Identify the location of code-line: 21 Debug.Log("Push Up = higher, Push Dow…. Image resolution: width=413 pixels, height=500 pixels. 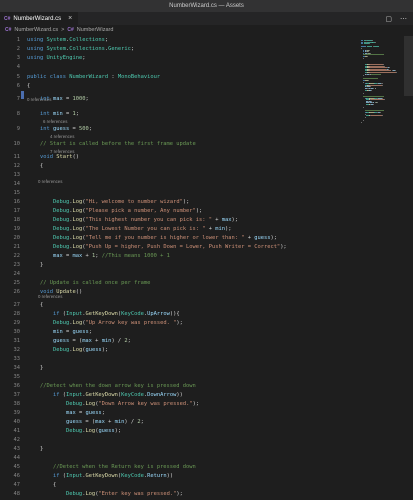
(180, 247).